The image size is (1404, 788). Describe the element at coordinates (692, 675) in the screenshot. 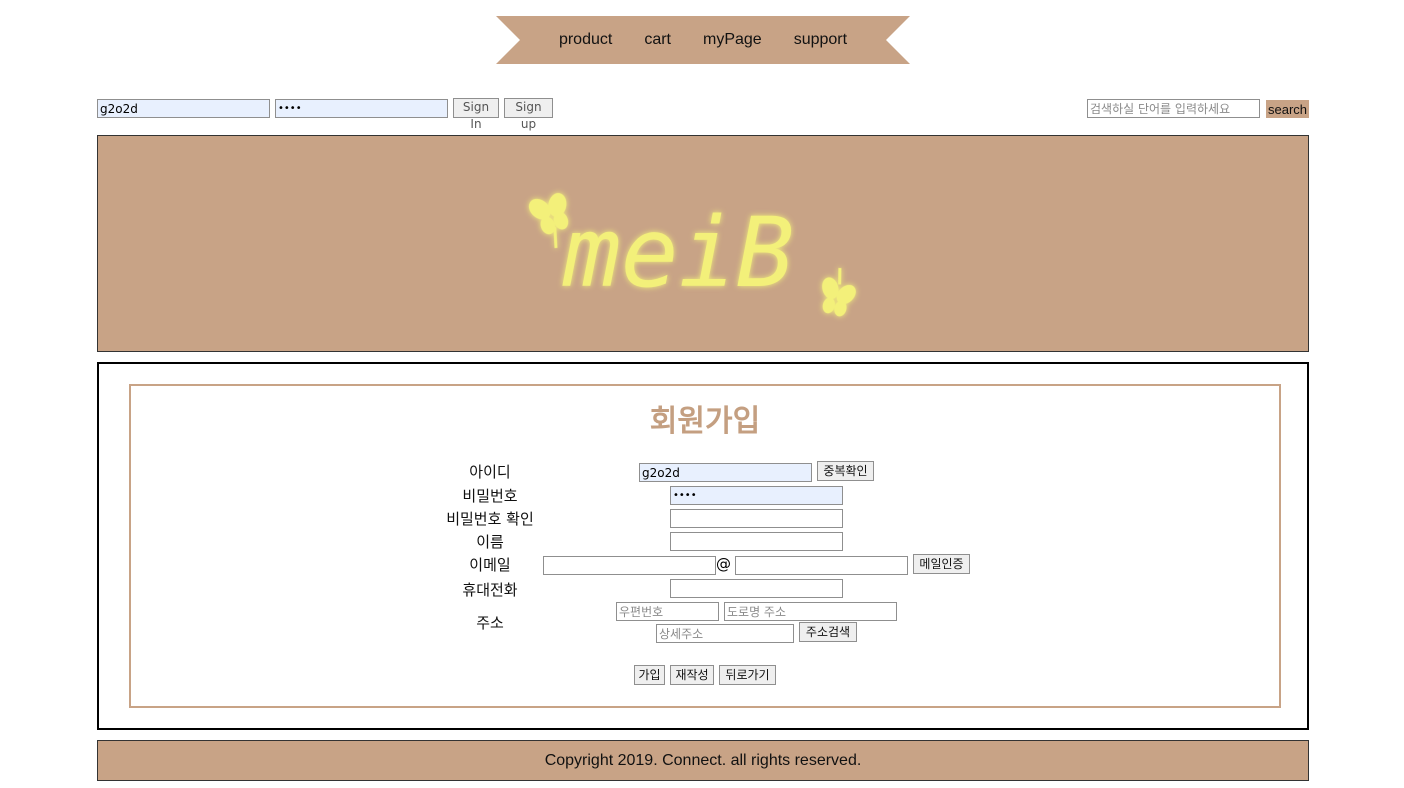

I see `reset-button: 재작성` at that location.